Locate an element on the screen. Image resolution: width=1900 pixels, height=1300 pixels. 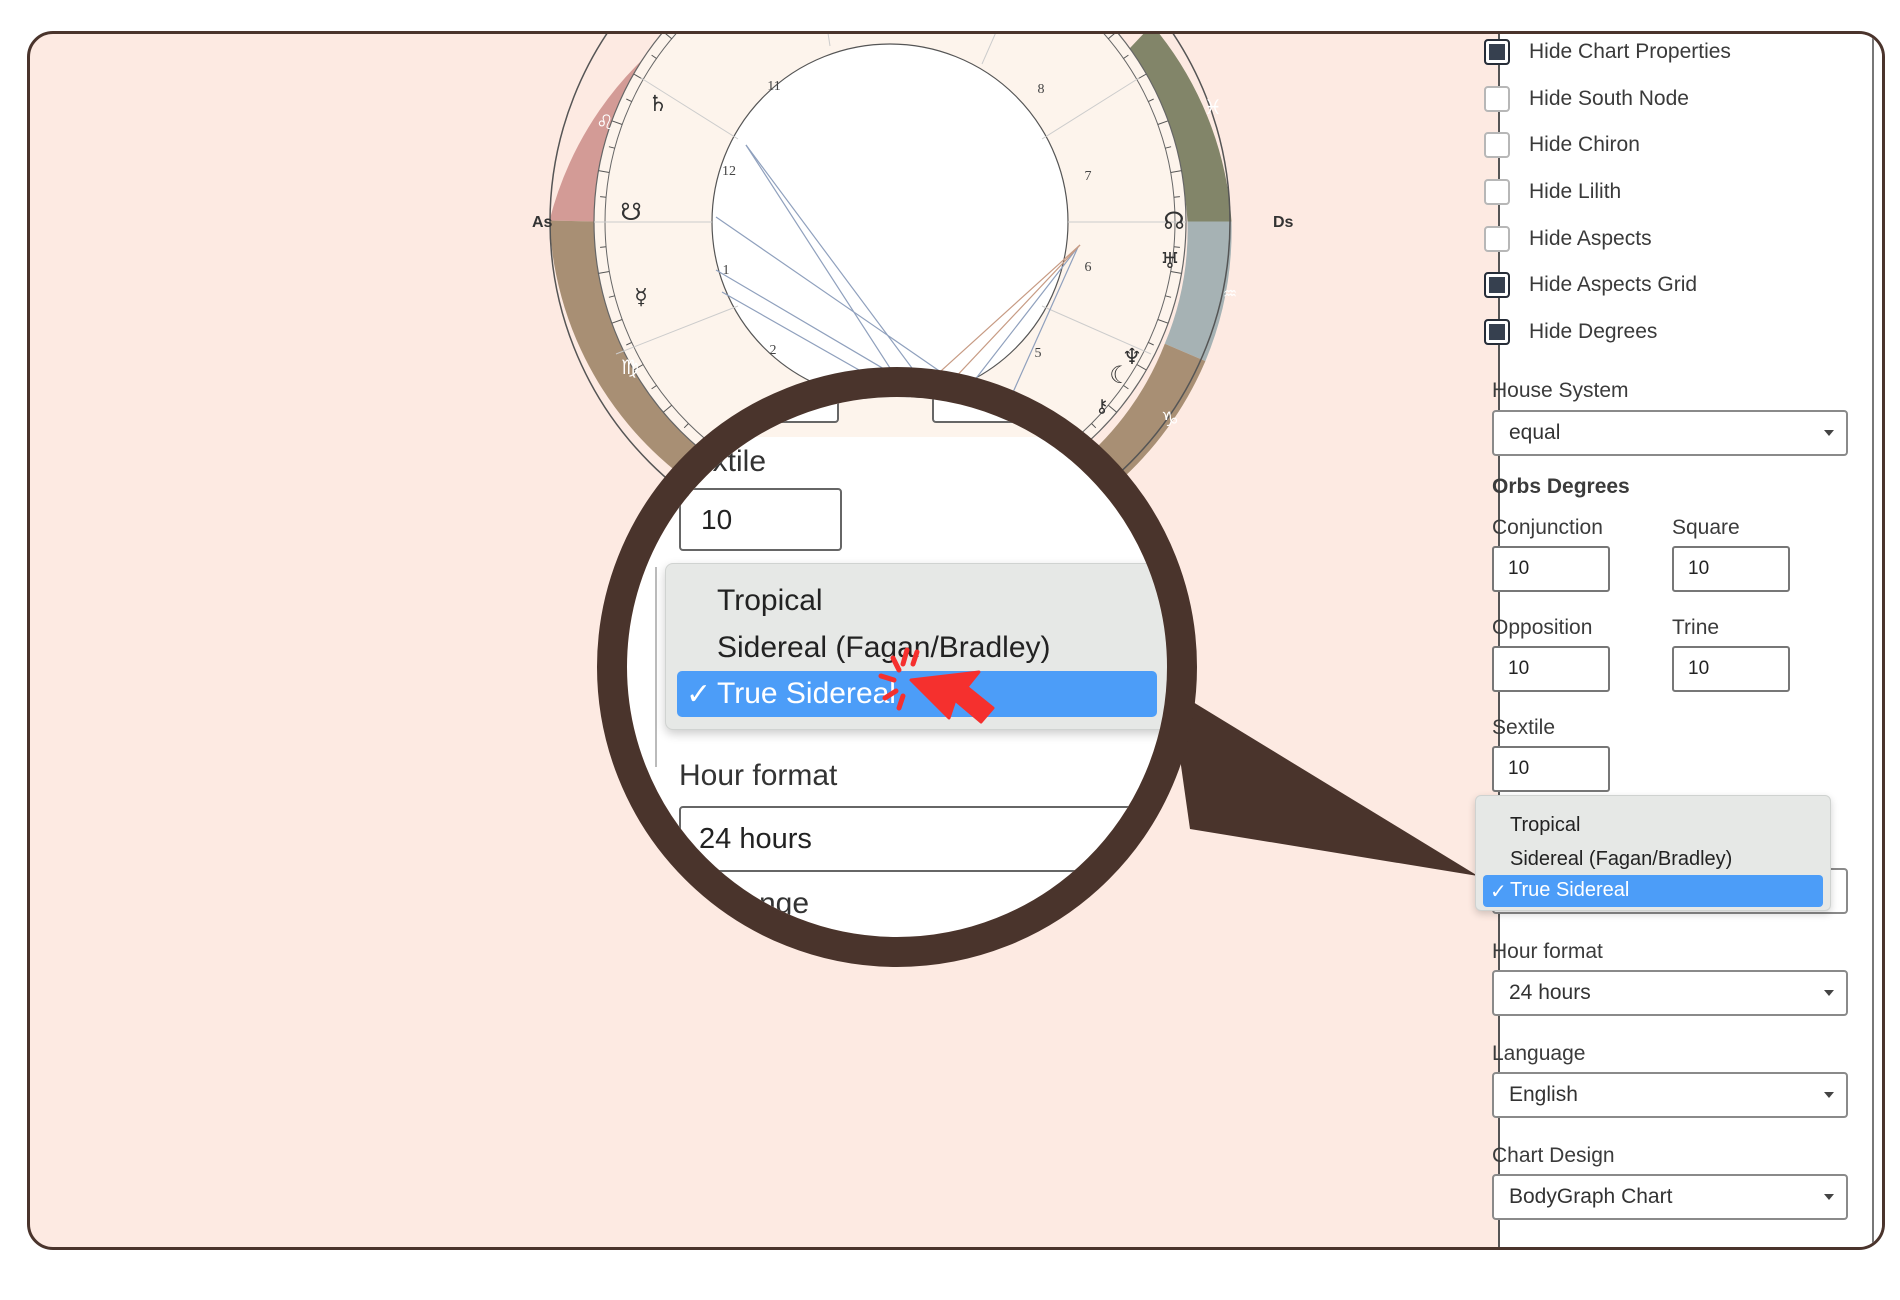
house-number-12: 12 is located at coordinates (729, 171).